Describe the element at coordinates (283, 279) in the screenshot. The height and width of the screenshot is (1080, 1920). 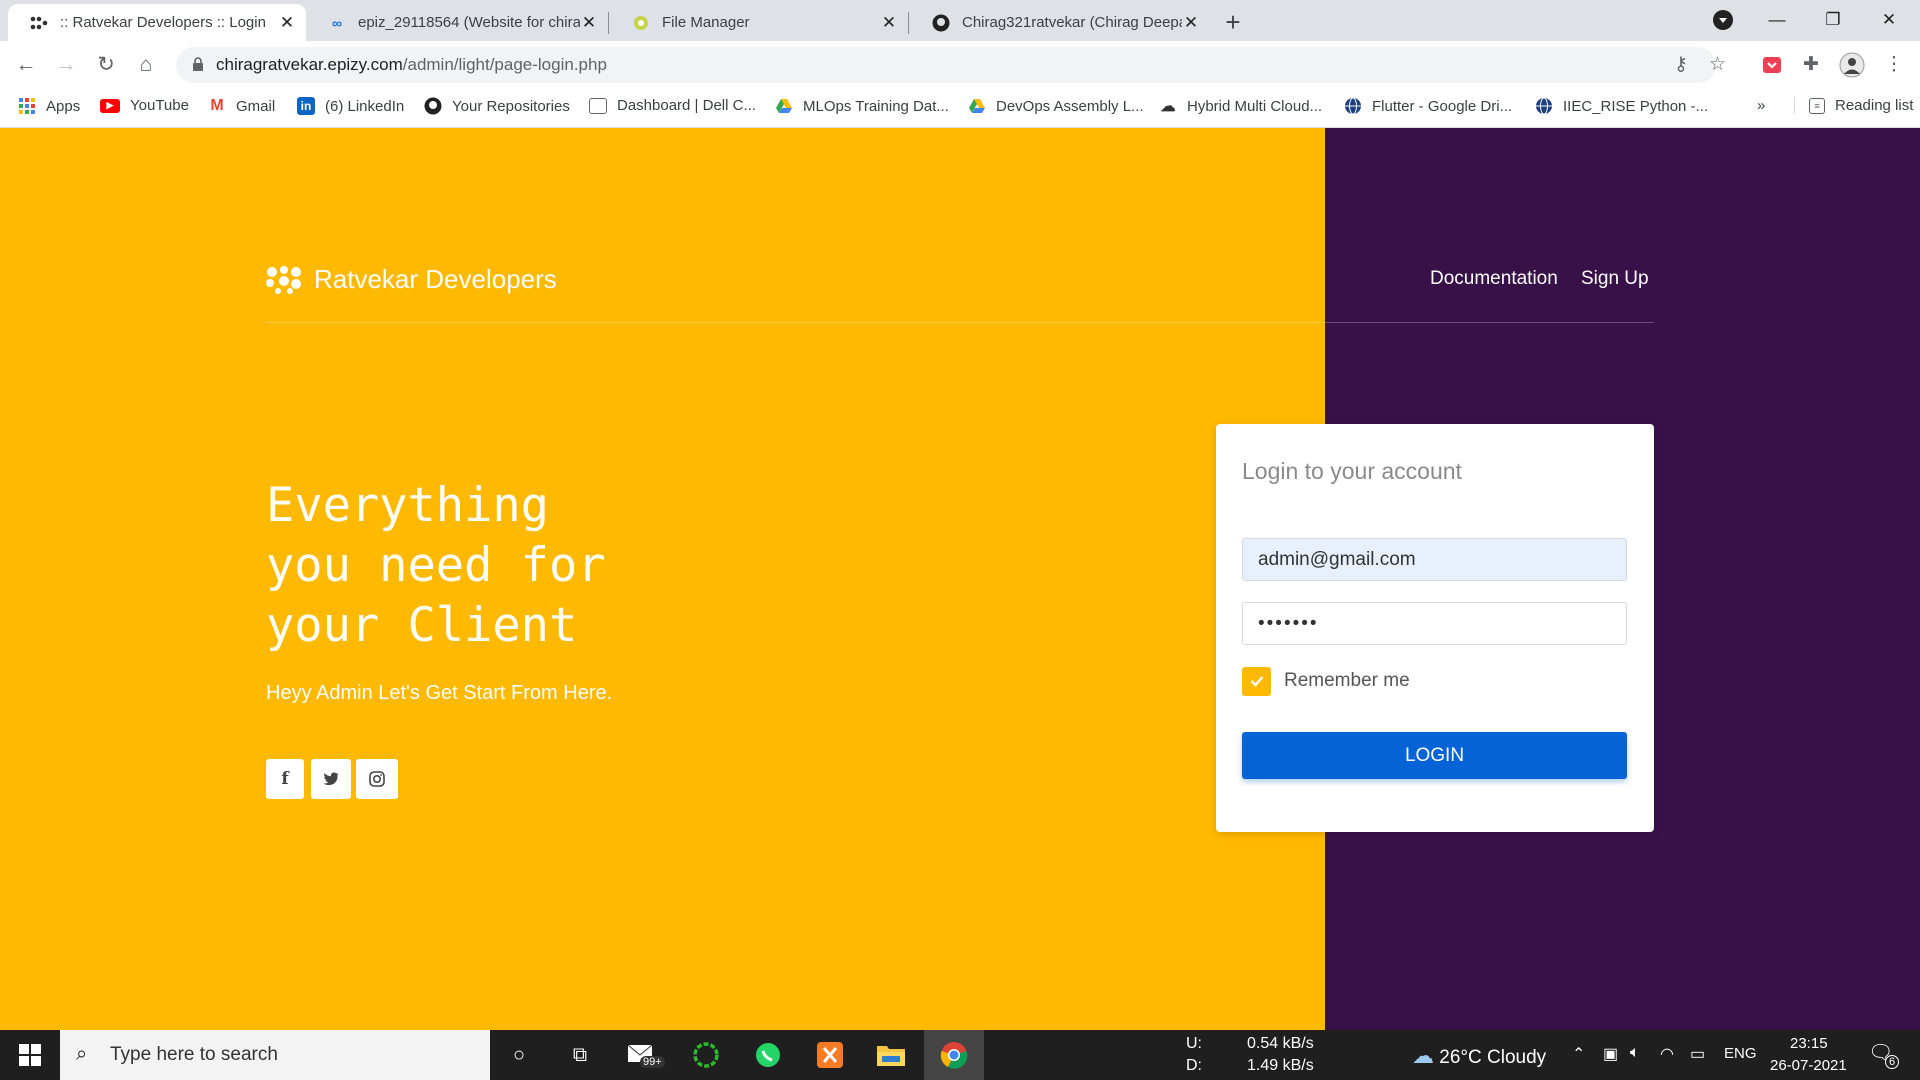
I see `ratvekar-logo-icon` at that location.